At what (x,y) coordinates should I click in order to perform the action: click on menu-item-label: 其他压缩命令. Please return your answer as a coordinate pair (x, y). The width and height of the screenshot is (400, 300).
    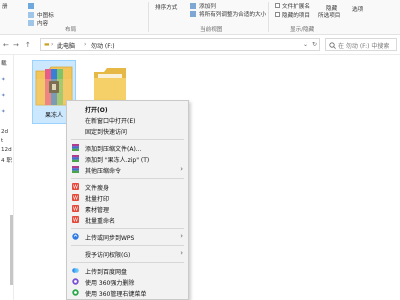
    Looking at the image, I should click on (103, 171).